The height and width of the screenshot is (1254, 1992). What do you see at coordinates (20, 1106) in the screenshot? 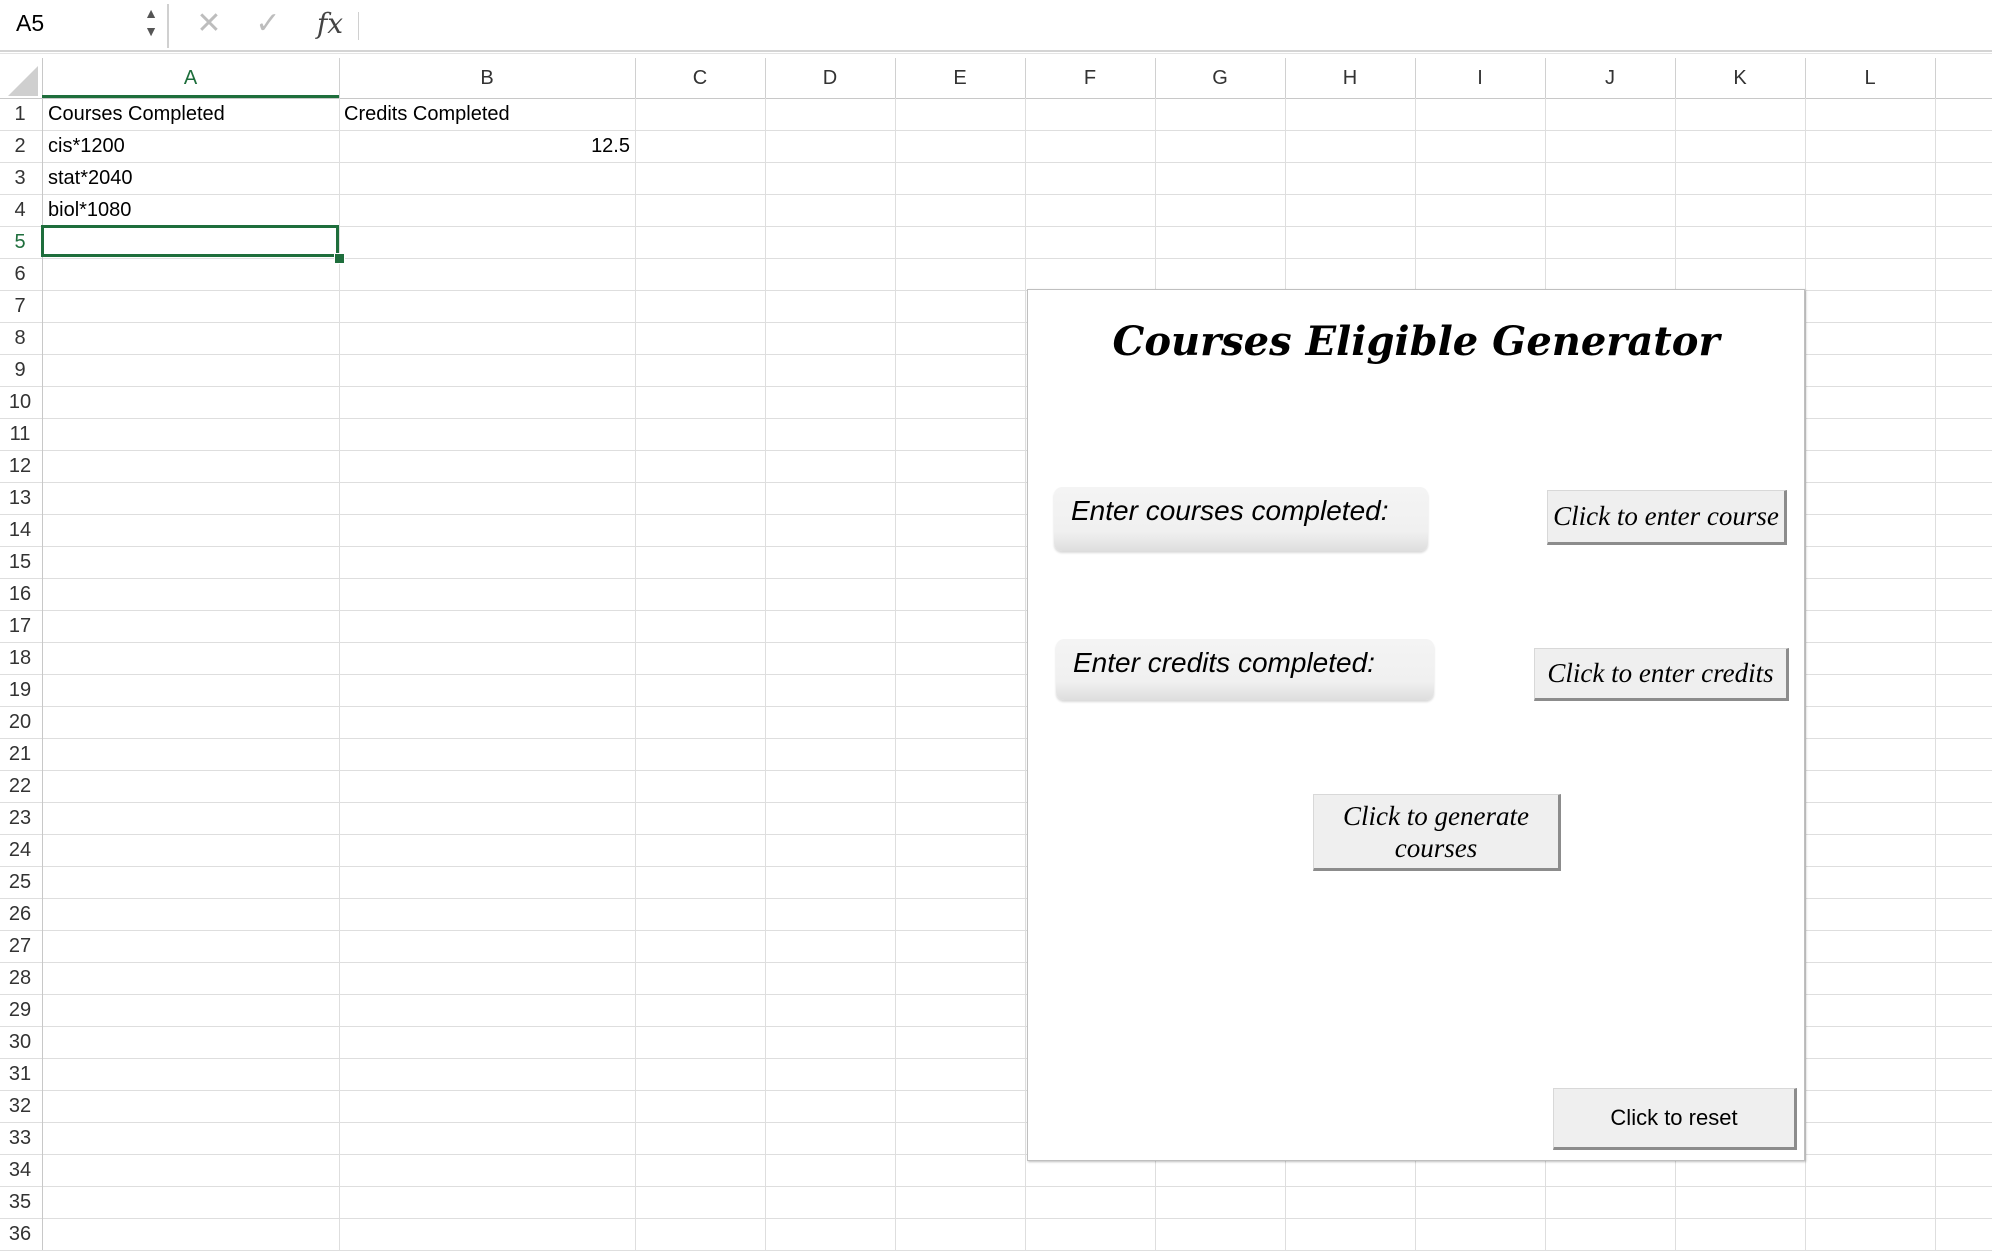
I see `row-header-32: 32` at bounding box center [20, 1106].